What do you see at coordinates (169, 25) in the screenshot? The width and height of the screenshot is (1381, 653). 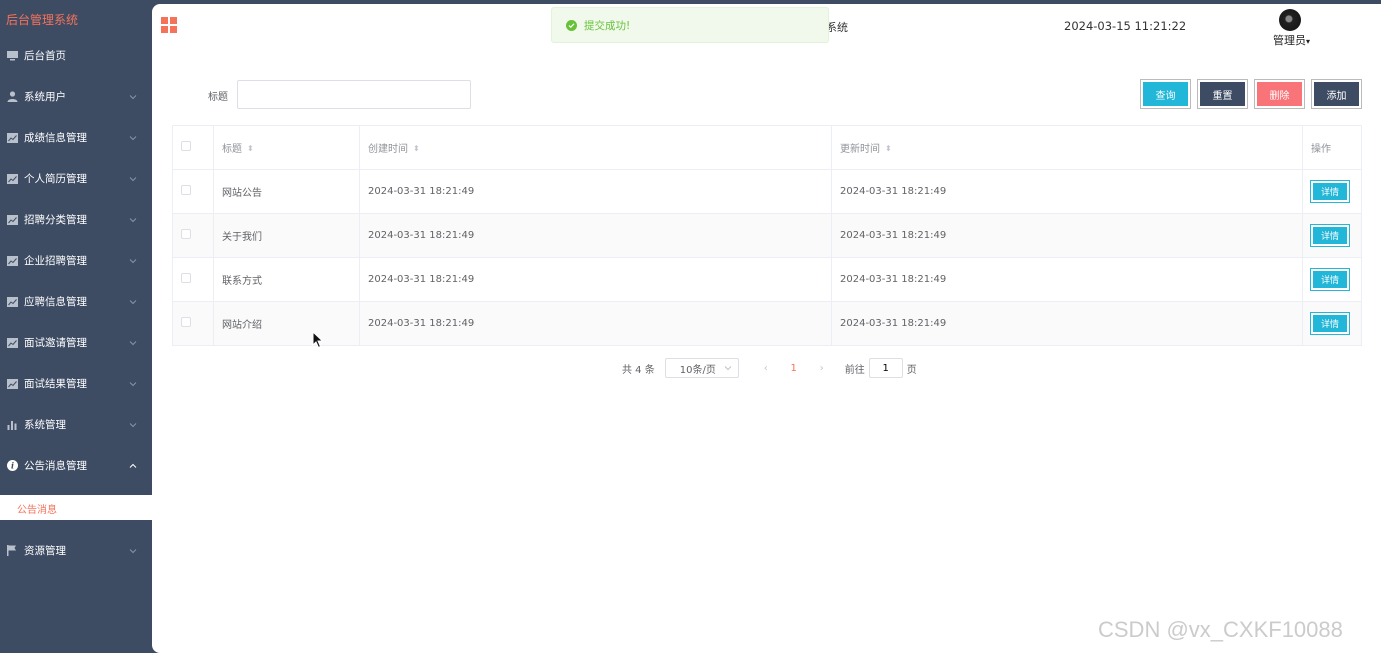 I see `grid-menu-icon` at bounding box center [169, 25].